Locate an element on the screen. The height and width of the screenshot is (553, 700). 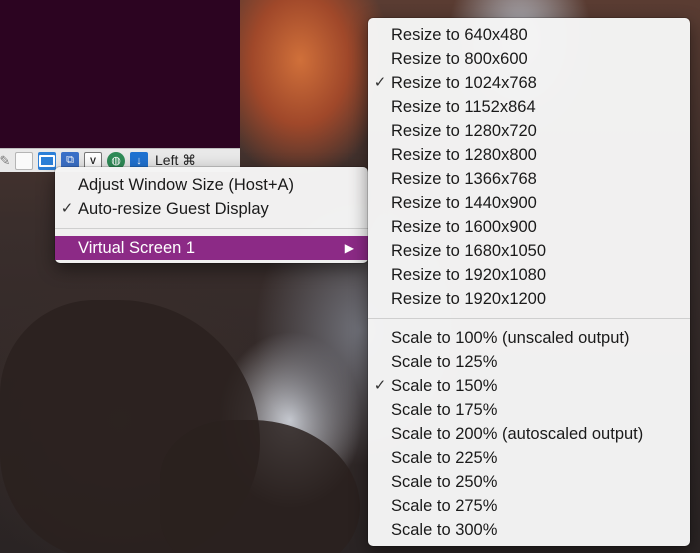
menu-item-resize-3: Resize to 1152x864 is located at coordinates (529, 107).